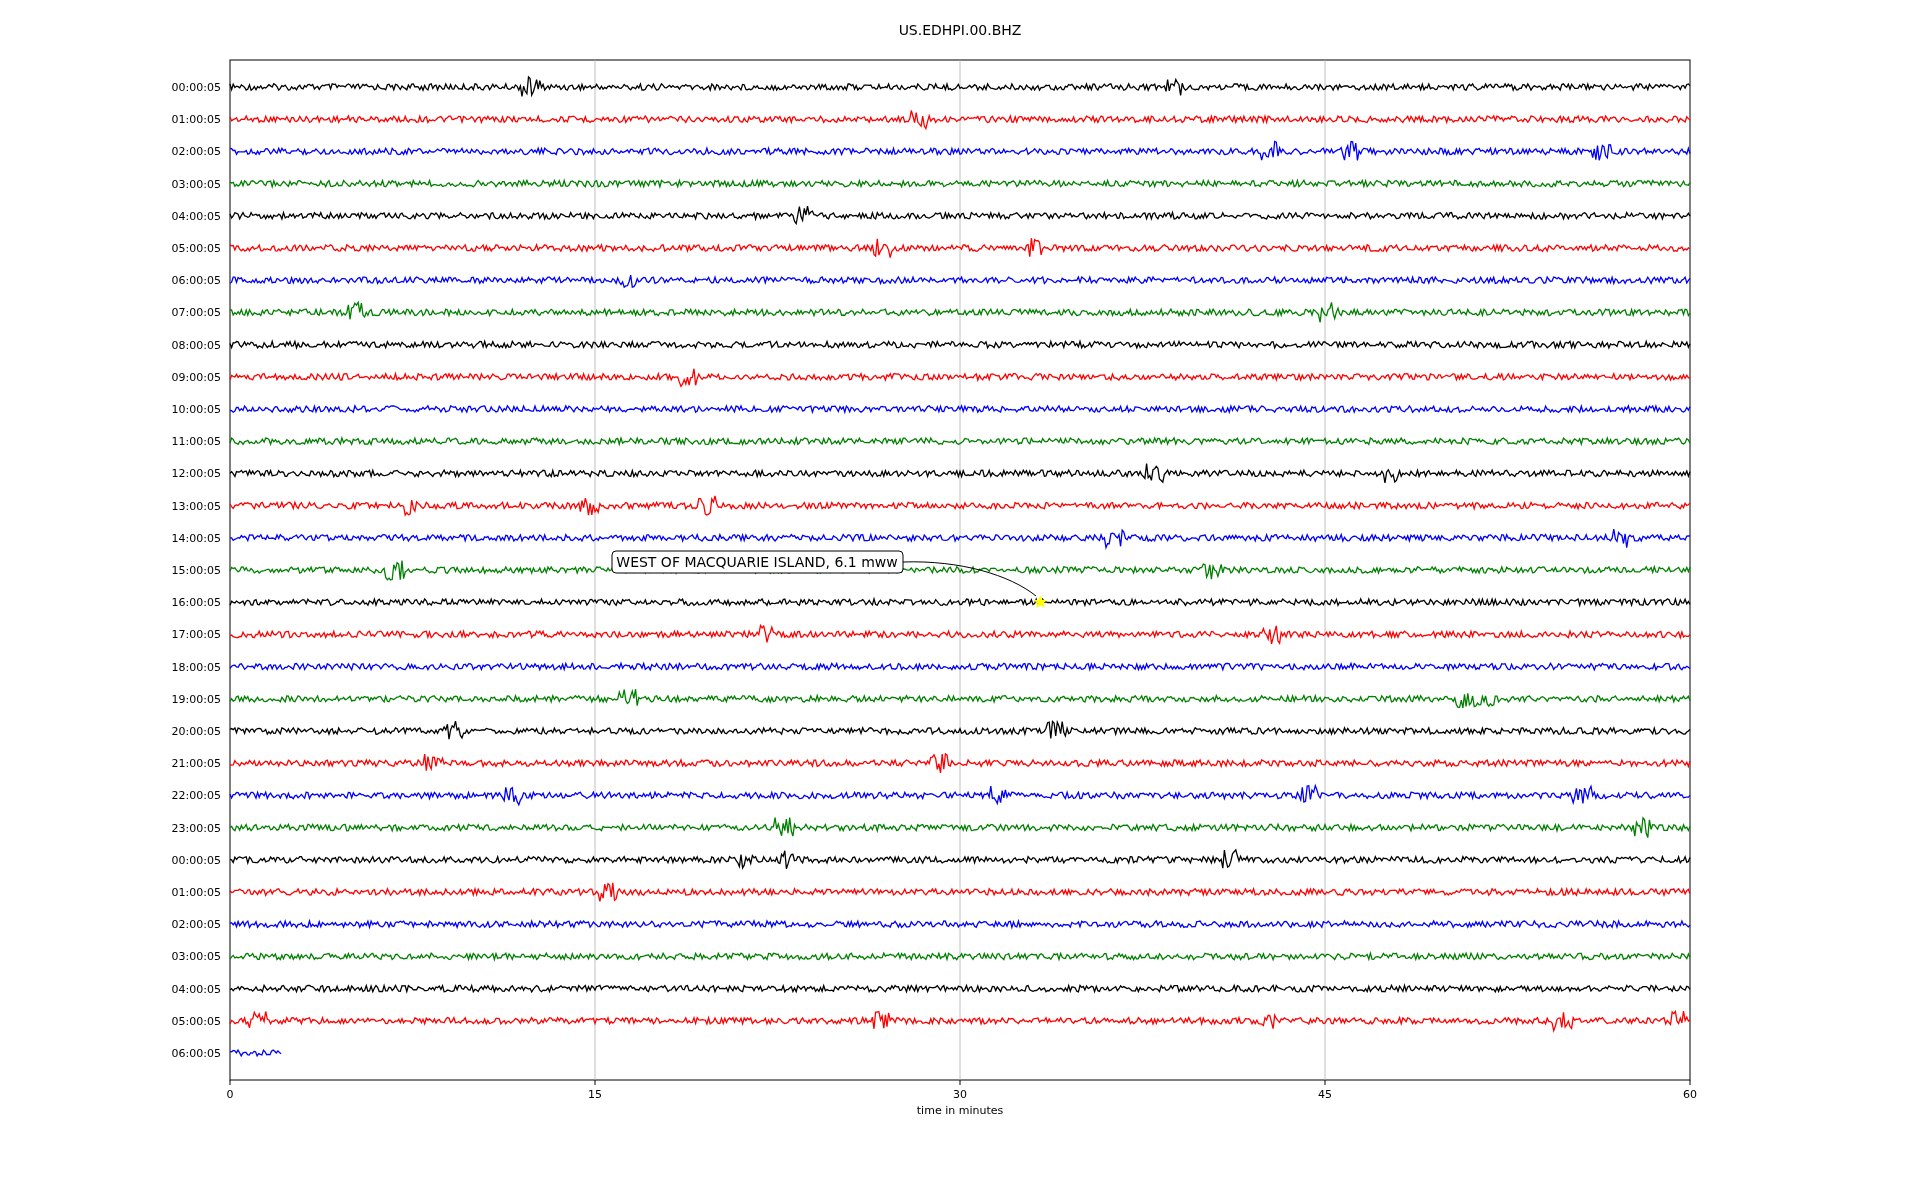 This screenshot has width=1920, height=1200. Describe the element at coordinates (196, 764) in the screenshot. I see `time-label: 21:00:05` at that location.